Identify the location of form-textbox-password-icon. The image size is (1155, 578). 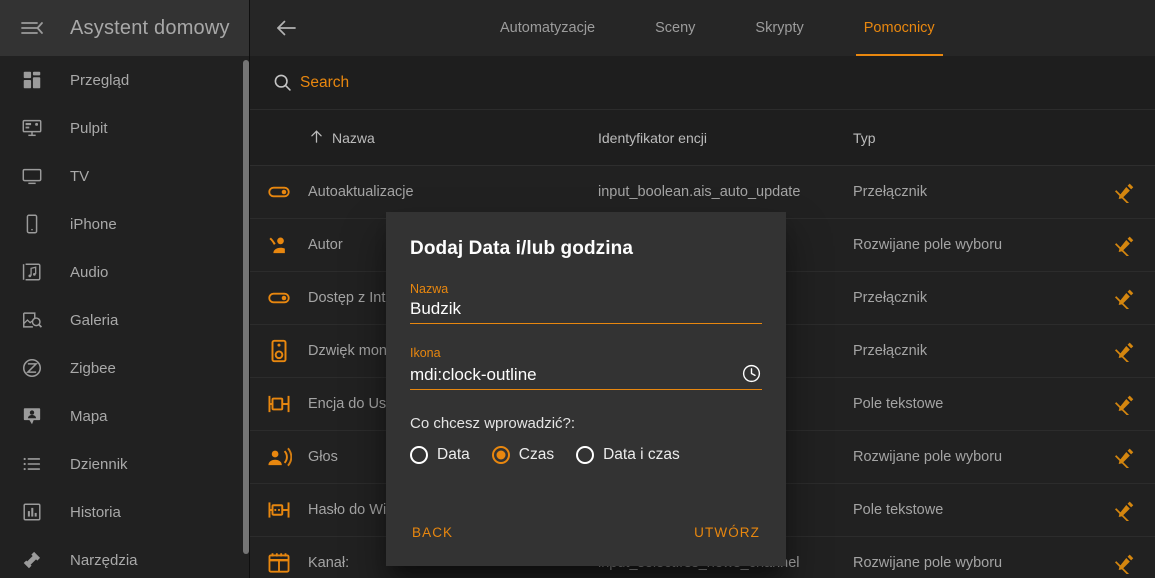
(279, 510).